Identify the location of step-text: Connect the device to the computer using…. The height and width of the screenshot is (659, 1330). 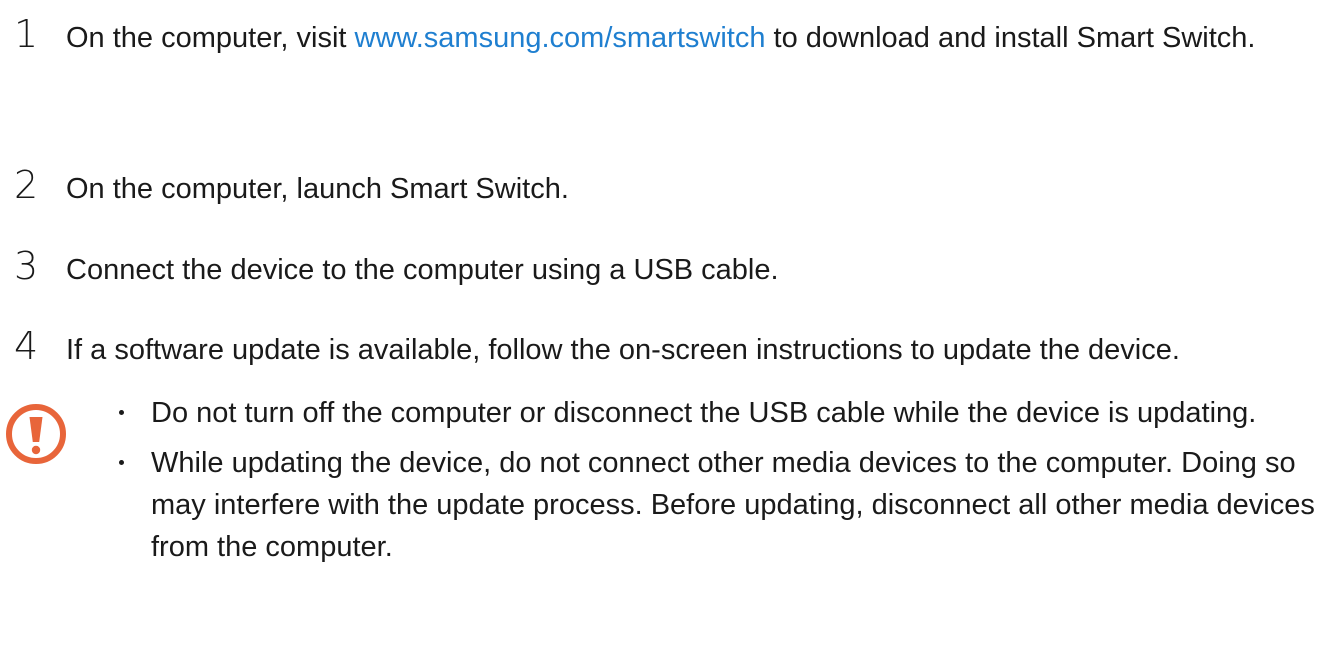
(422, 270).